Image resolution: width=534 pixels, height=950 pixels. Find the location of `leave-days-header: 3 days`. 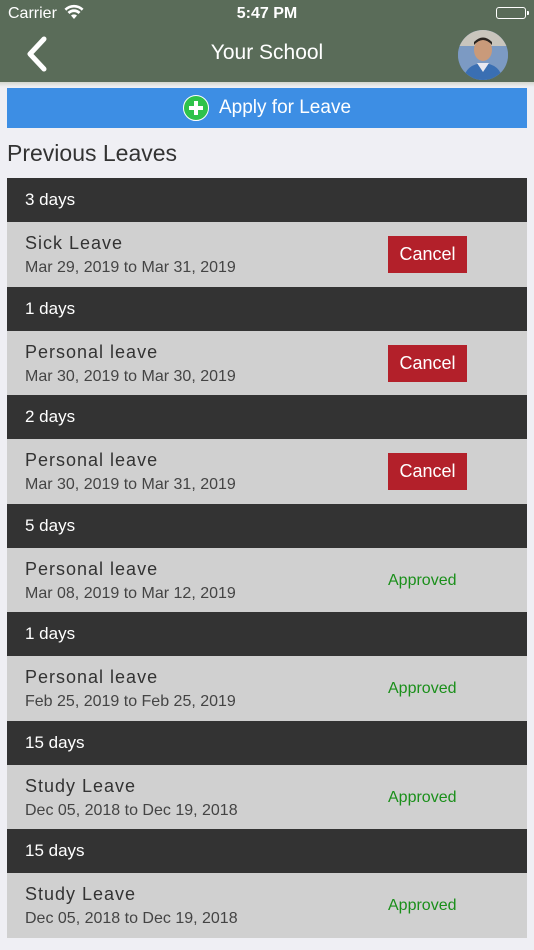

leave-days-header: 3 days is located at coordinates (267, 200).